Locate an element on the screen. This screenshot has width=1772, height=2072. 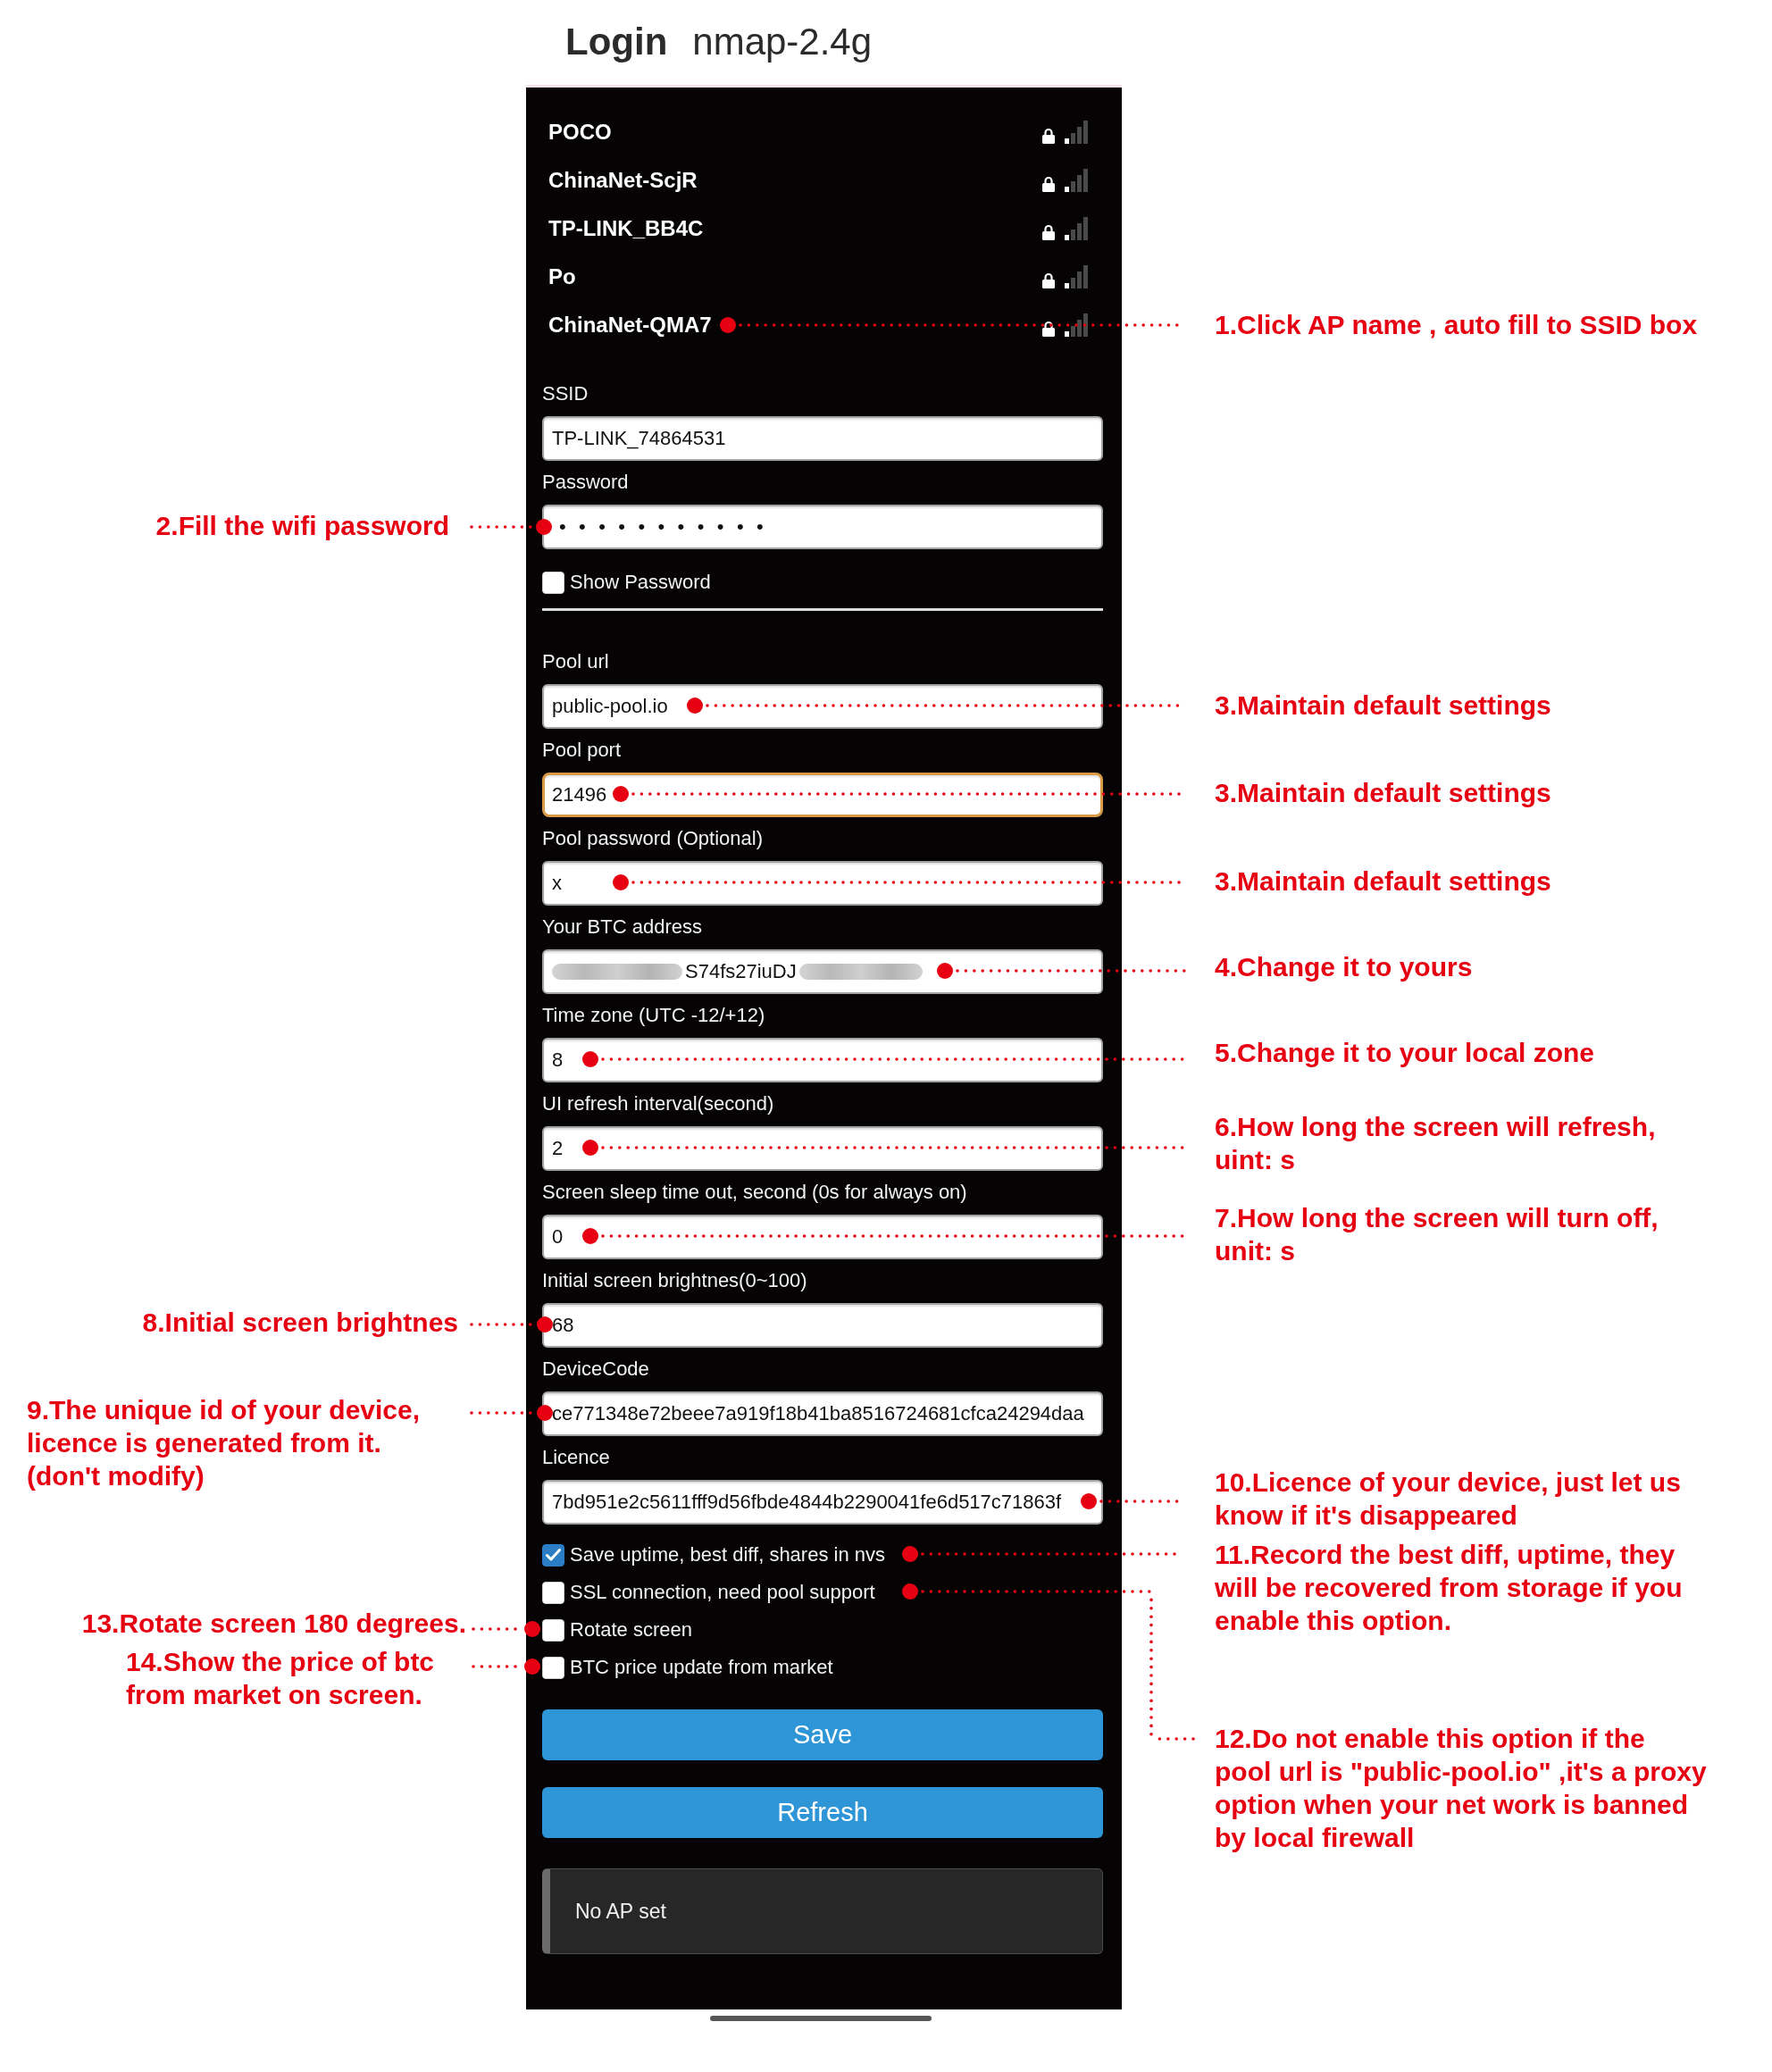
field-label: Password is located at coordinates (585, 482).